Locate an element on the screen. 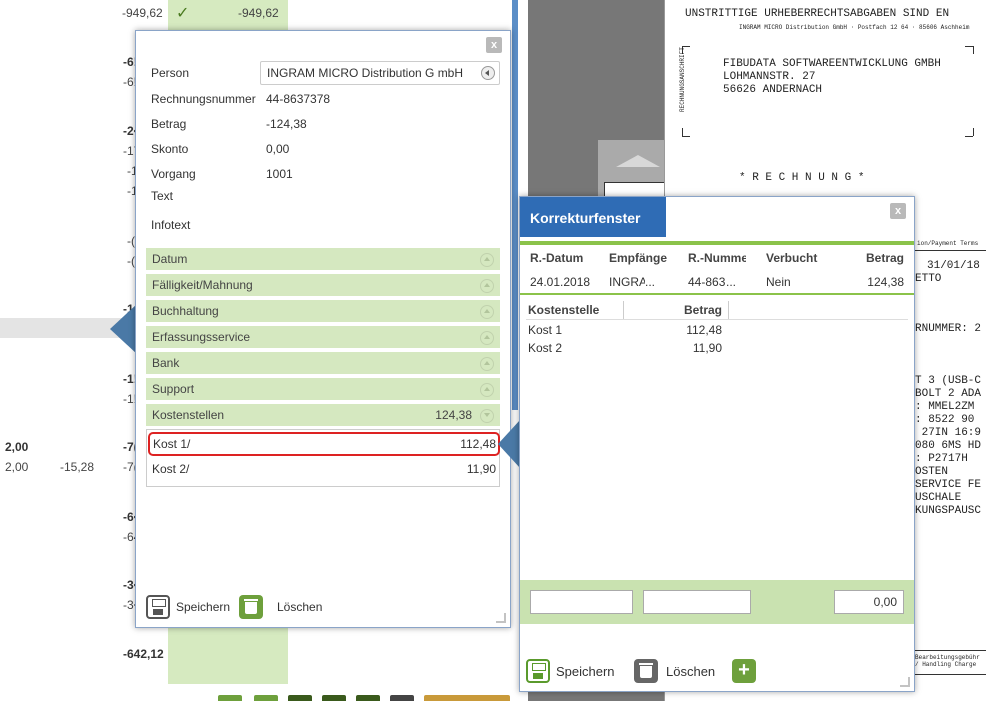  input-band: 0,00 is located at coordinates (717, 602).